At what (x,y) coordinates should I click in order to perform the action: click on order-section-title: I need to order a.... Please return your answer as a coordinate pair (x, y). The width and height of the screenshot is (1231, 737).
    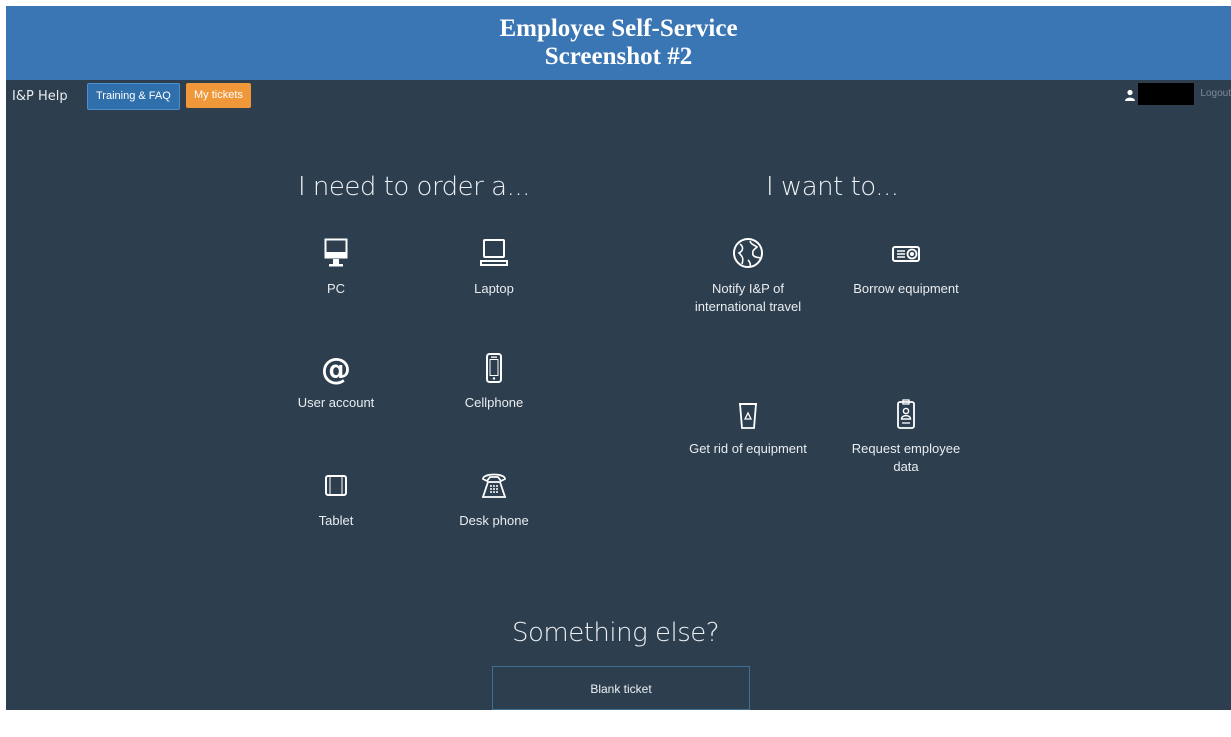
    Looking at the image, I should click on (414, 187).